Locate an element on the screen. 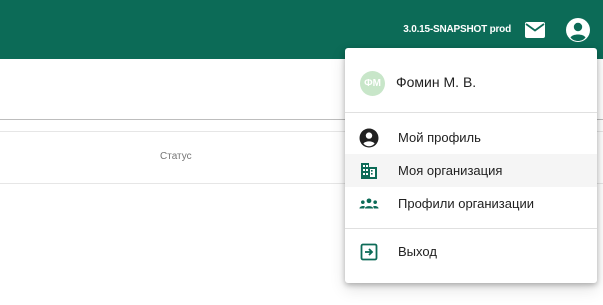 The image size is (603, 305). menu-item-my-profile: Мой профиль is located at coordinates (471, 137).